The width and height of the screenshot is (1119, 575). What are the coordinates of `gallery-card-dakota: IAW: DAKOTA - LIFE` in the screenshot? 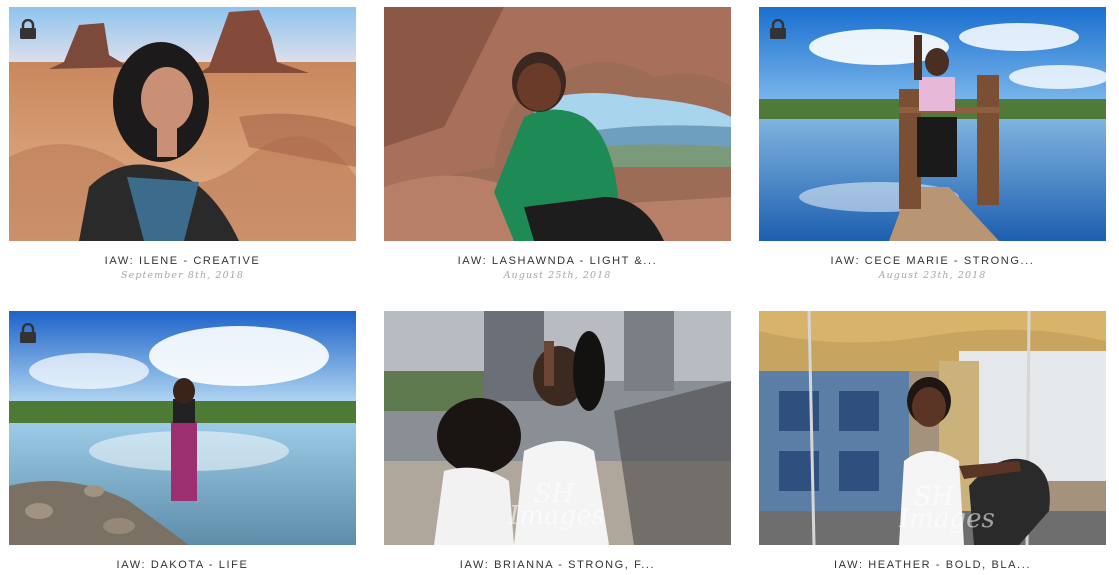 It's located at (182, 441).